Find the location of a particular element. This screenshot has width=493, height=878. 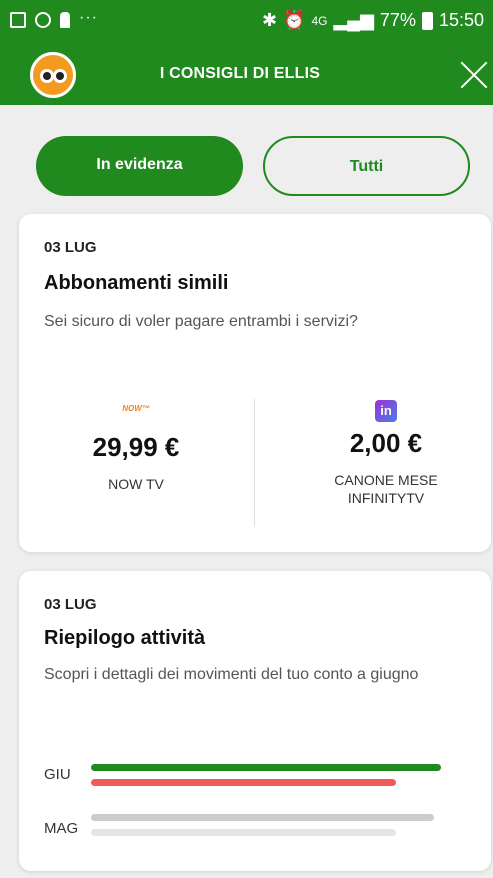

battery-icon is located at coordinates (427, 20).